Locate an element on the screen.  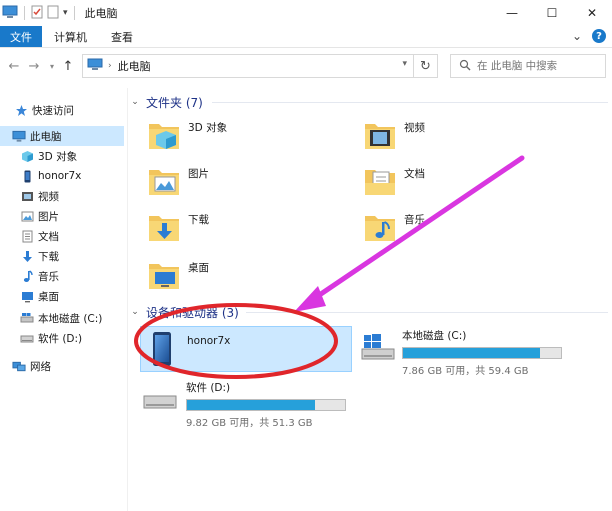
folder-label: 文档 is located at coordinates (414, 173).